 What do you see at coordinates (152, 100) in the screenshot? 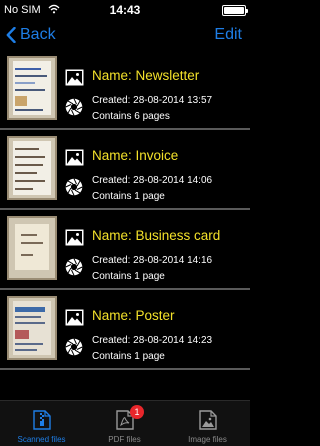
I see `document-created-date: Created: 28-08-2014 13:57` at bounding box center [152, 100].